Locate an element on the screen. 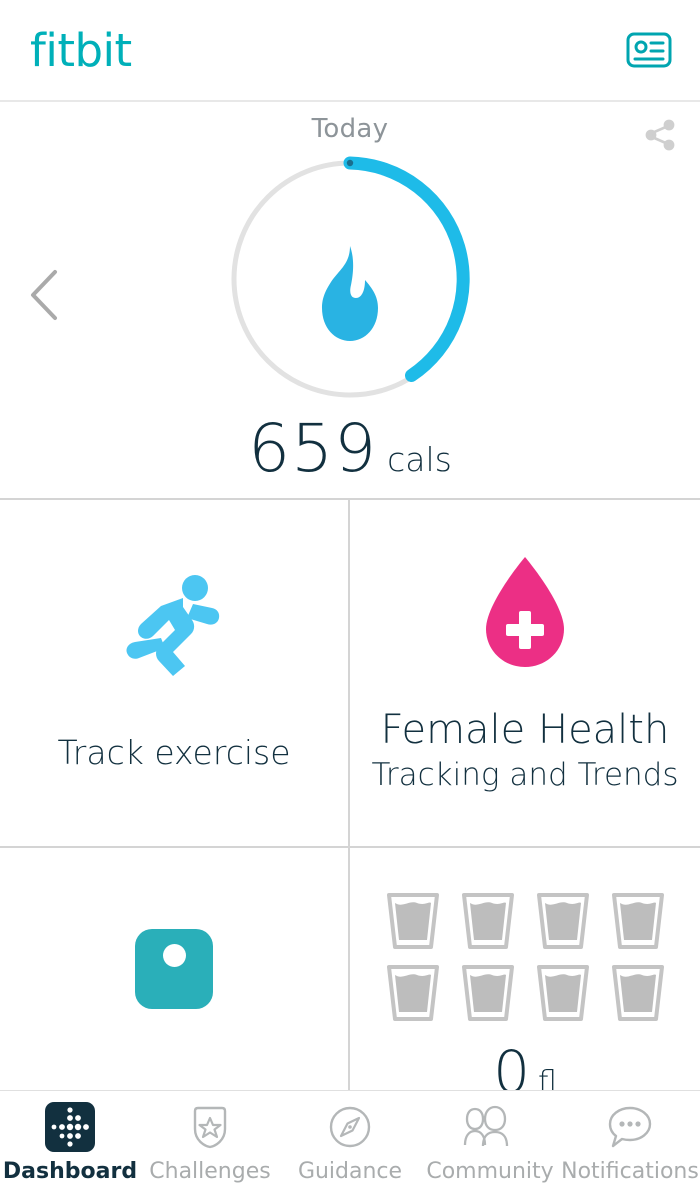 This screenshot has width=700, height=1194. tile-female-health: Female Health Tracking and Trends is located at coordinates (525, 674).